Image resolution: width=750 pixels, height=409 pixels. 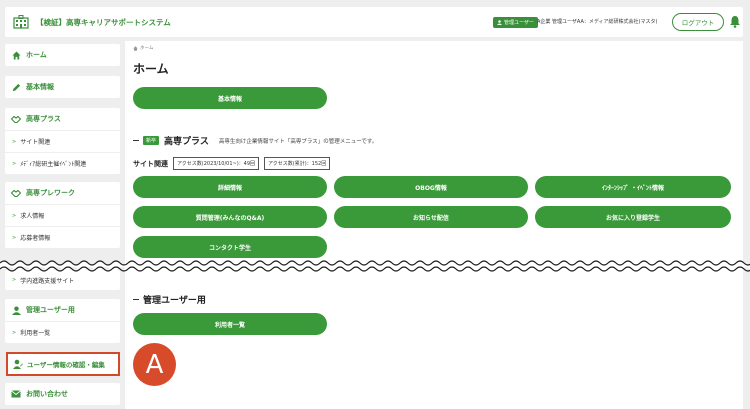 I want to click on sidebar-item-label: ユーザー情報の確認・編集, so click(x=66, y=365).